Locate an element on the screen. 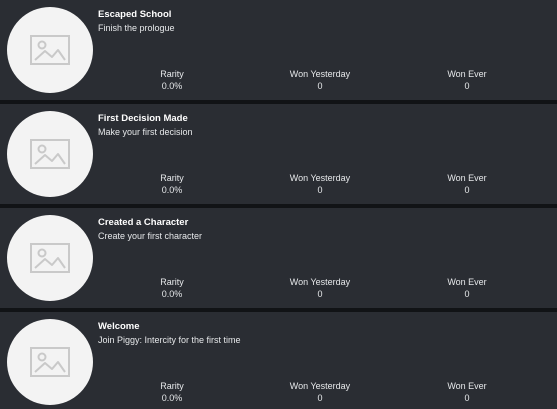  badge-description: Create your first character is located at coordinates (150, 236).